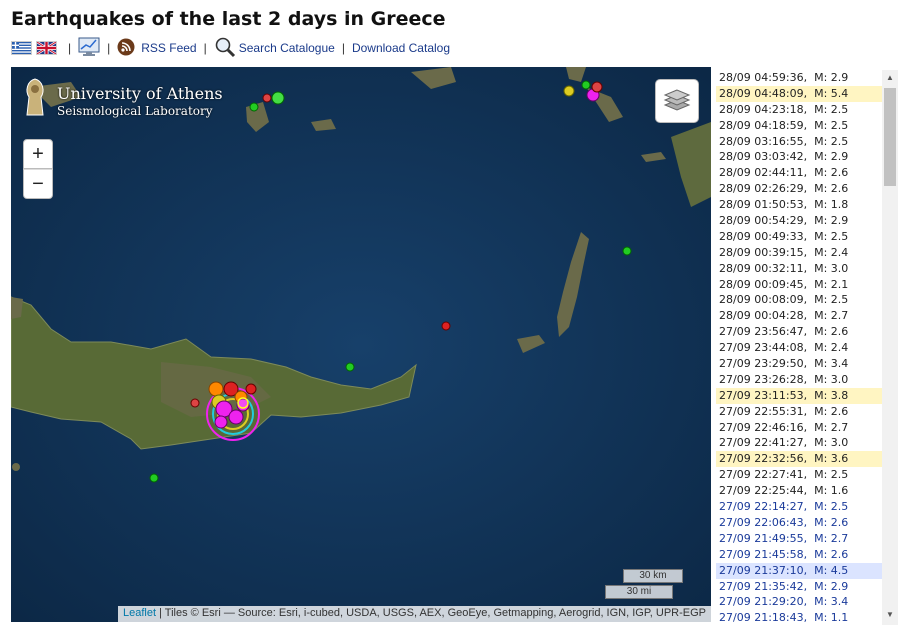 The image size is (898, 633). Describe the element at coordinates (831, 395) in the screenshot. I see `quake-magnitude: M: 3.8` at that location.